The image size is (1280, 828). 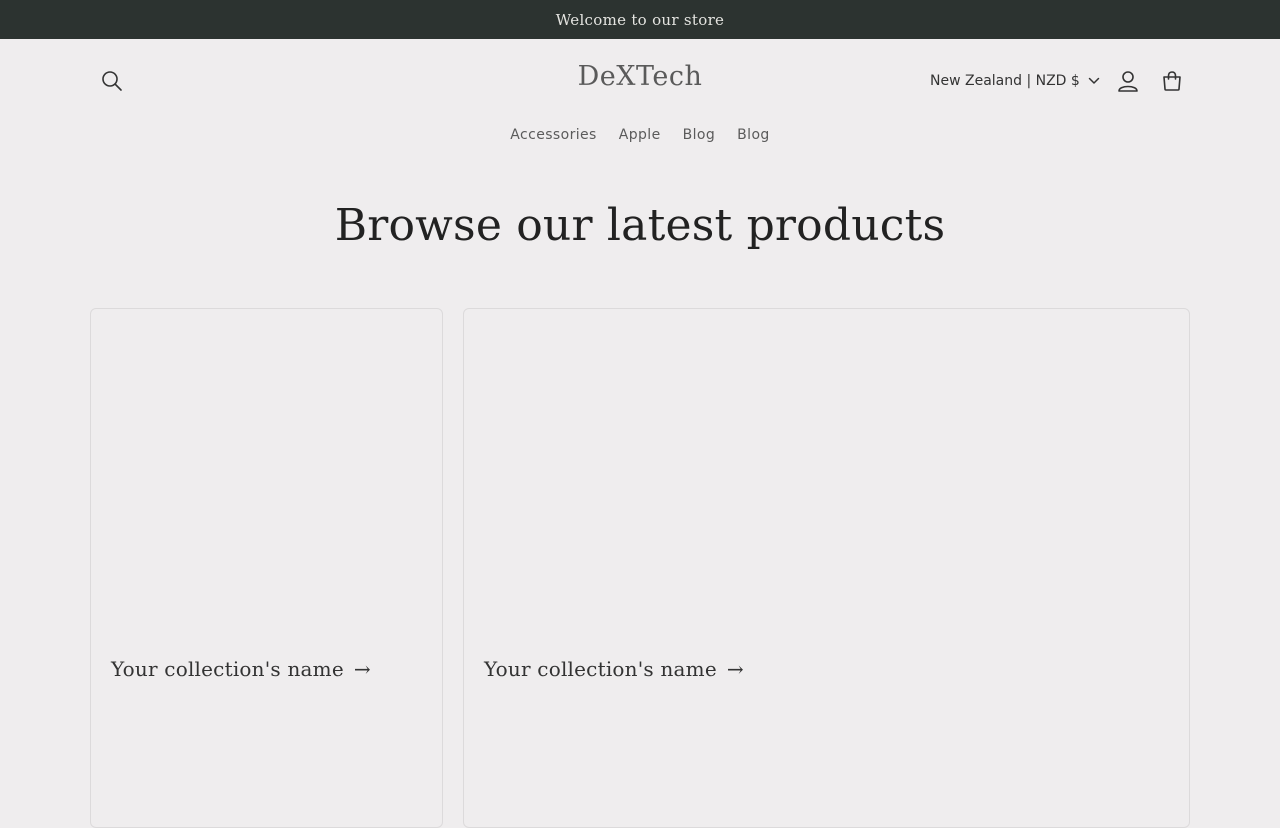 What do you see at coordinates (1094, 80) in the screenshot?
I see `chevron-down-icon` at bounding box center [1094, 80].